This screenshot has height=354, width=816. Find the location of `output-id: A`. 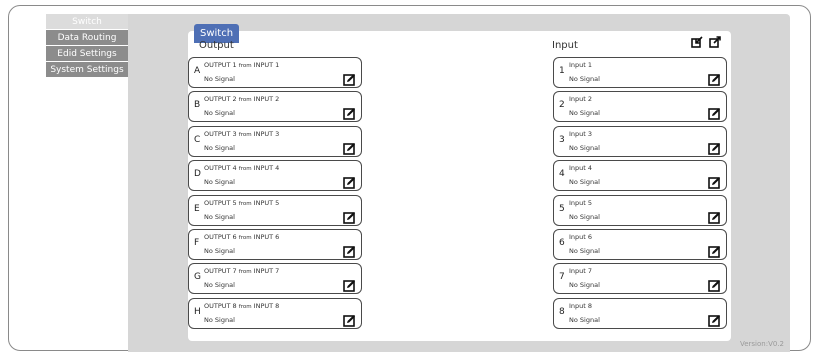

output-id: A is located at coordinates (197, 71).